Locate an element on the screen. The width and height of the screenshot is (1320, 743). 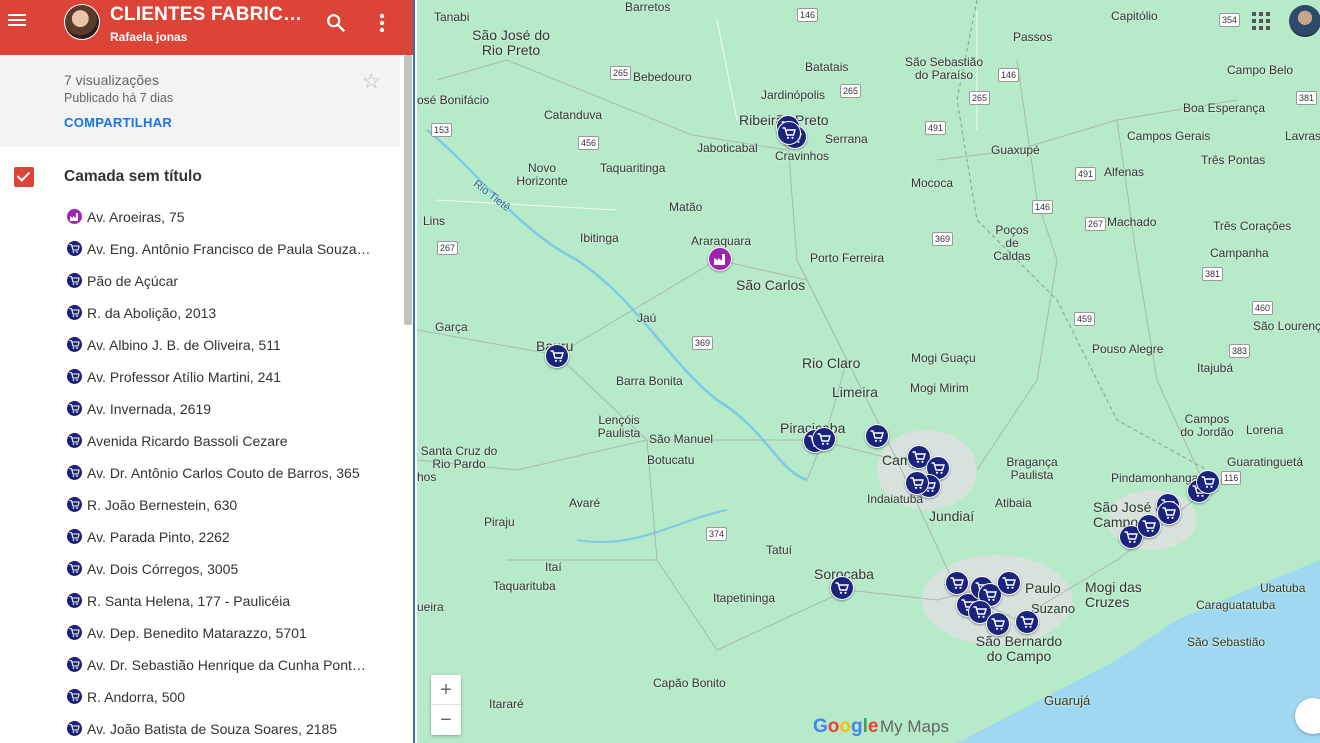
star-icon: ☆ is located at coordinates (371, 81).